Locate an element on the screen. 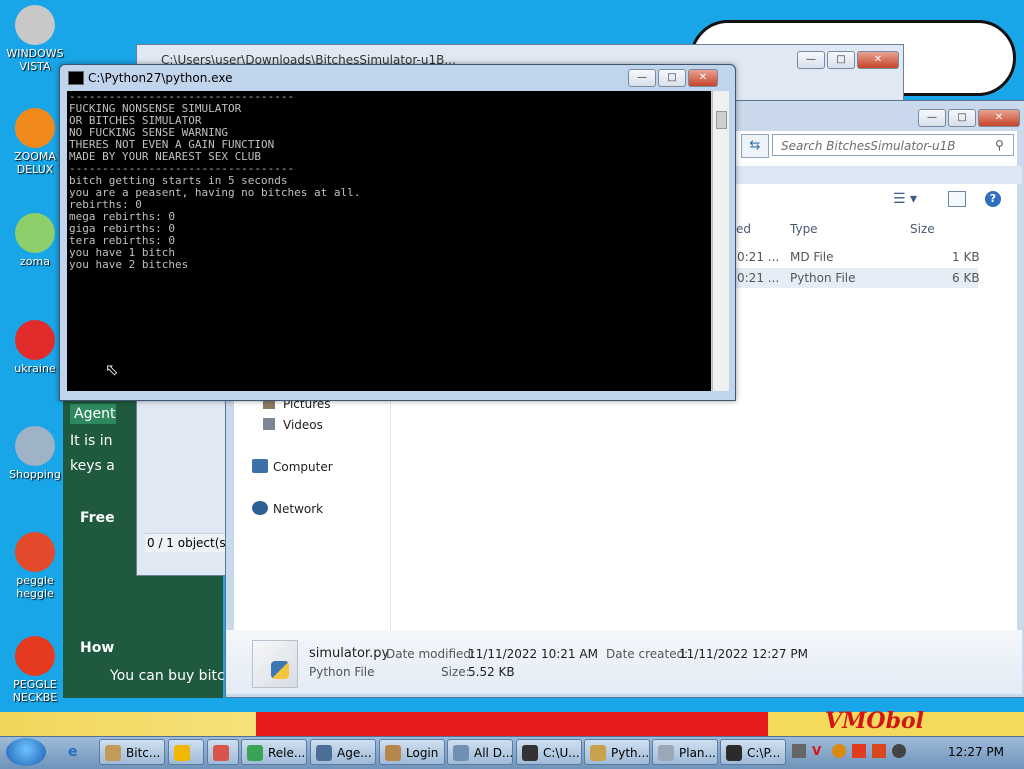 This screenshot has height=769, width=1024. taskbar-clock: 12:27 PM is located at coordinates (976, 752).